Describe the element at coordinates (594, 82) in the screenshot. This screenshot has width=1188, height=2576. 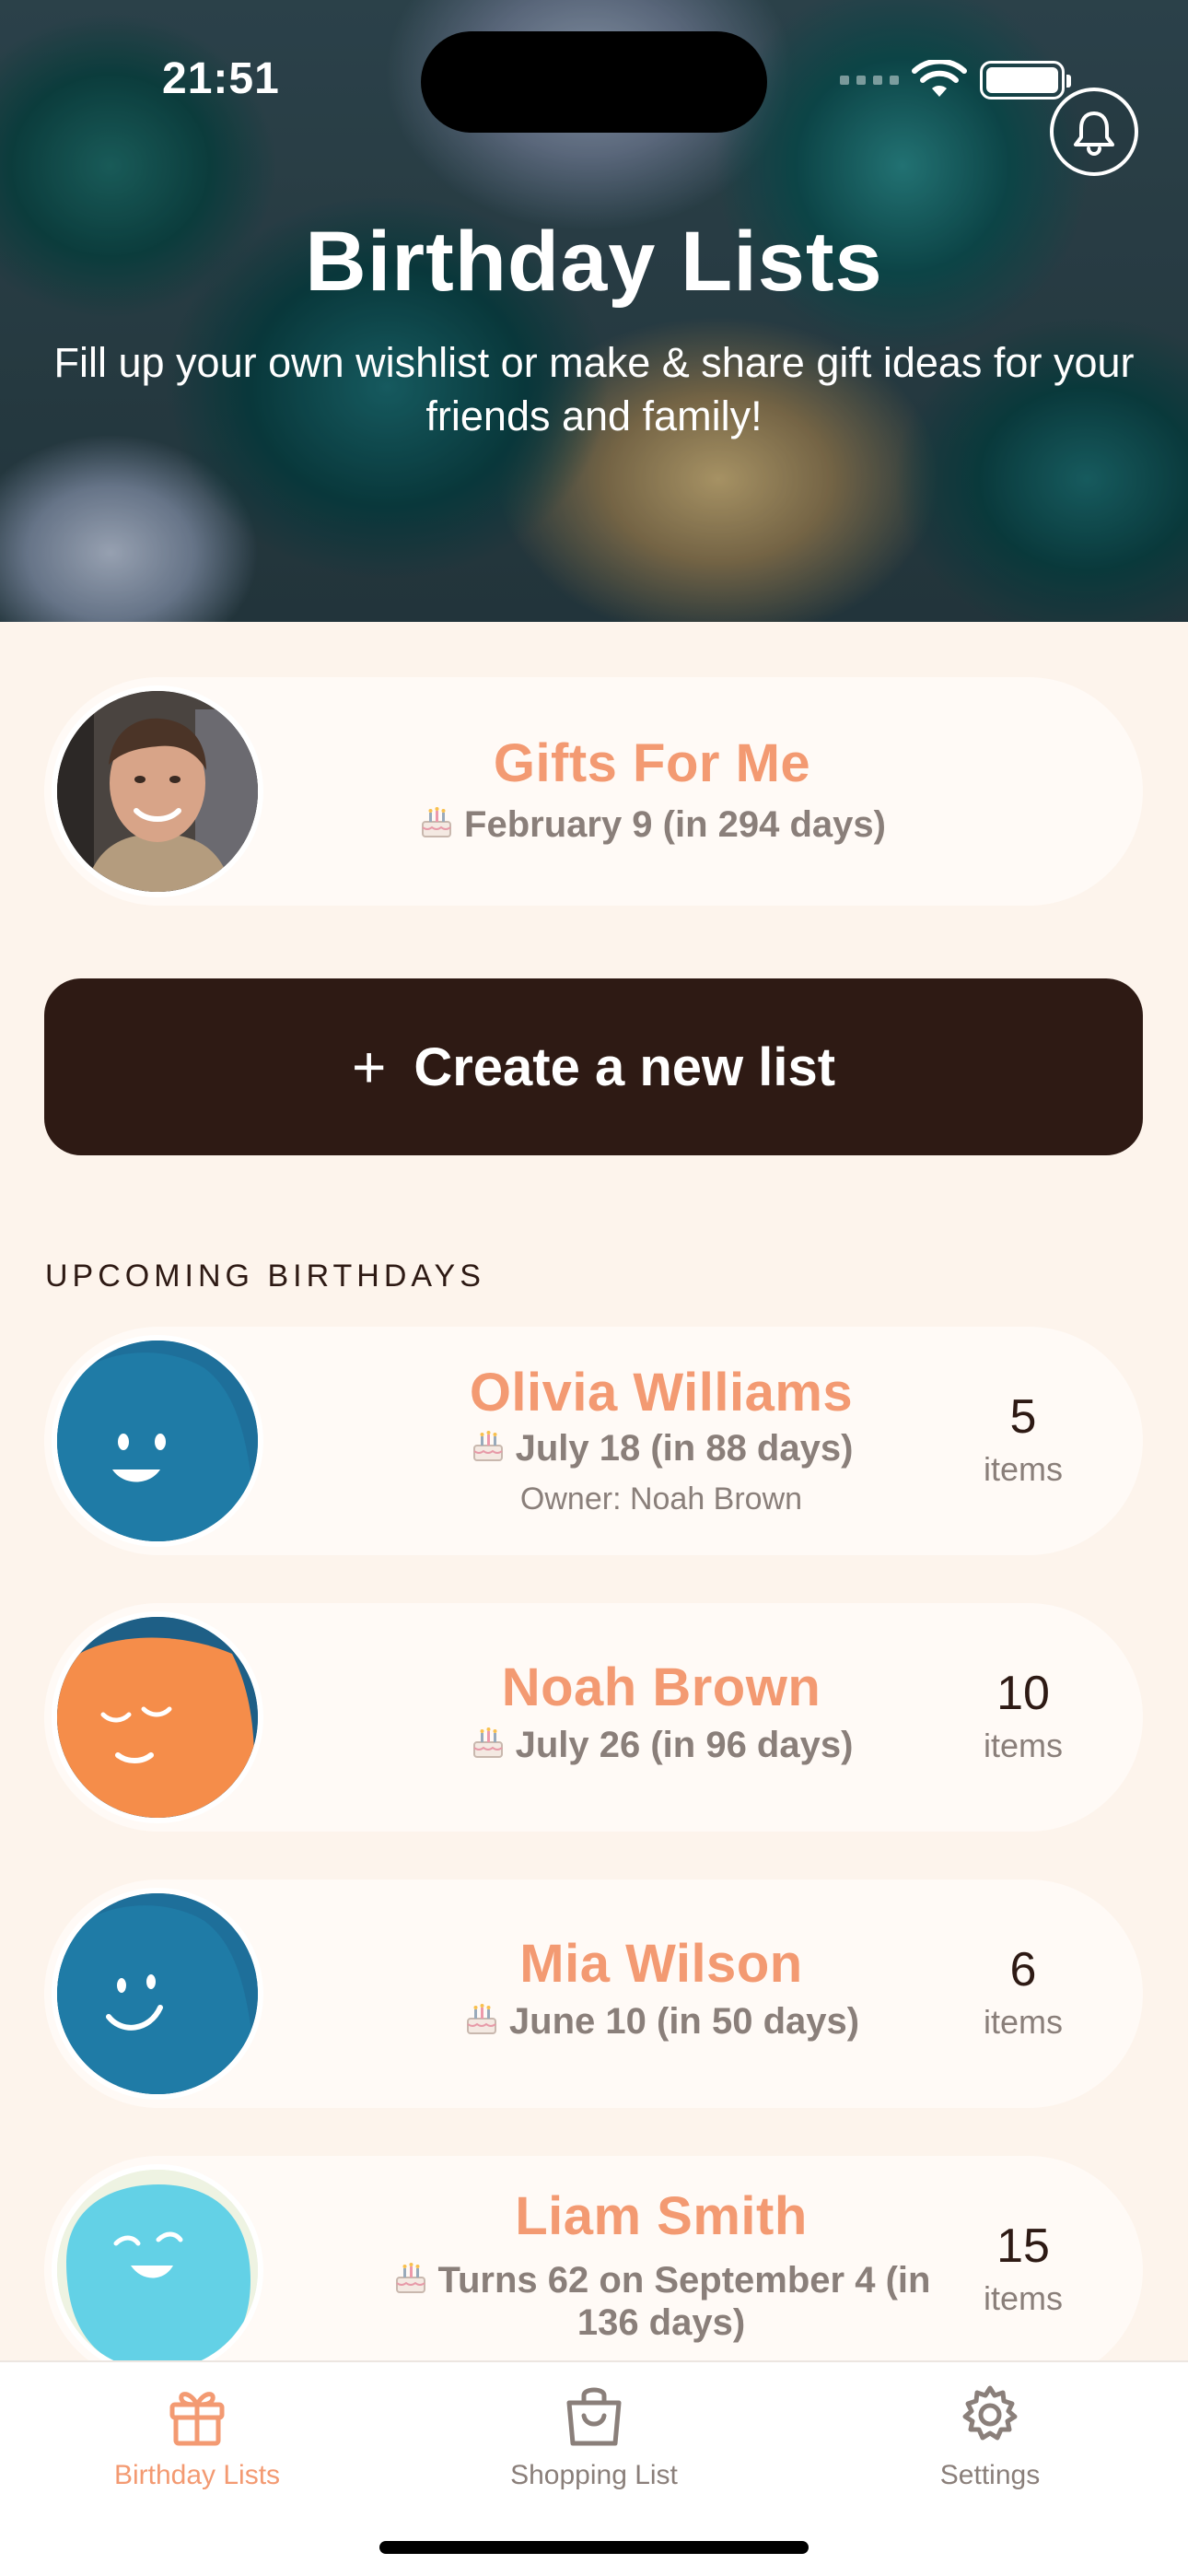
I see `dynamic-island` at that location.